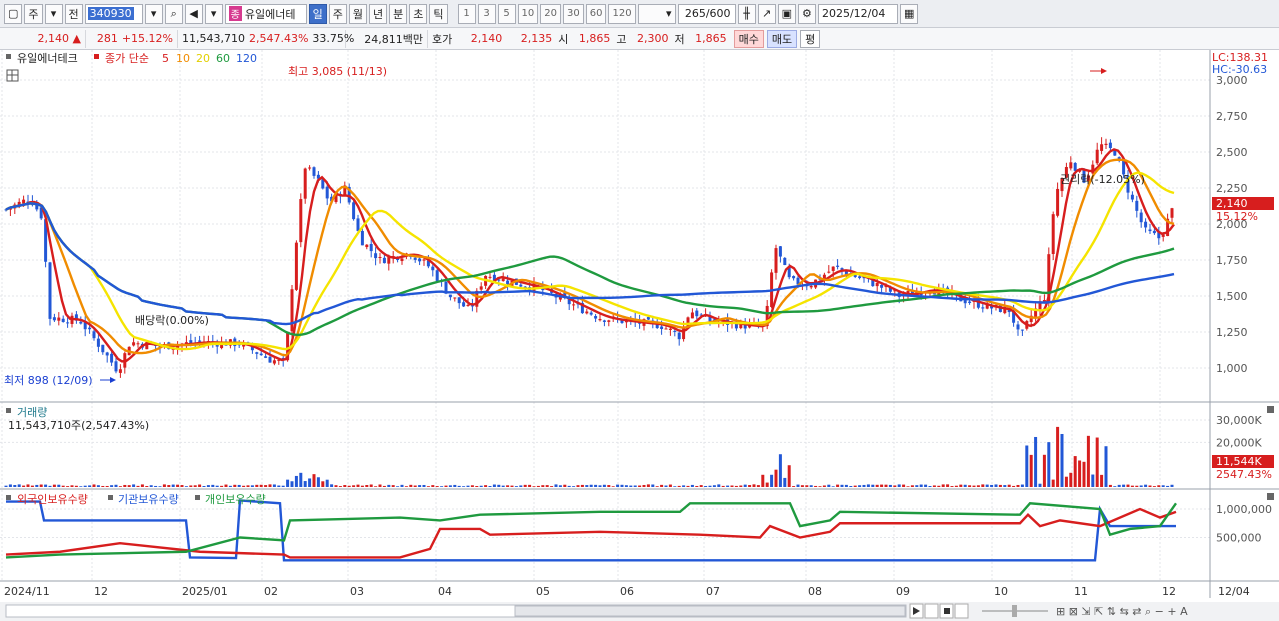  What do you see at coordinates (33, 13) in the screenshot?
I see `market-select: 주` at bounding box center [33, 13].